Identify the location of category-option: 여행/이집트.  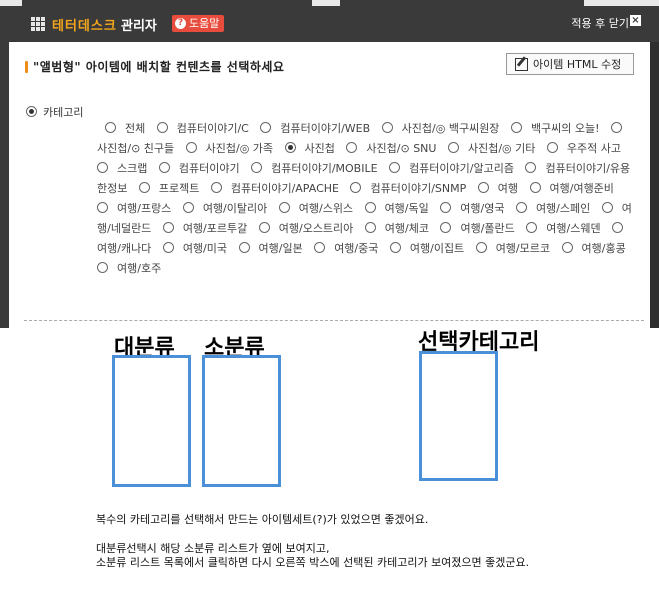
(426, 248).